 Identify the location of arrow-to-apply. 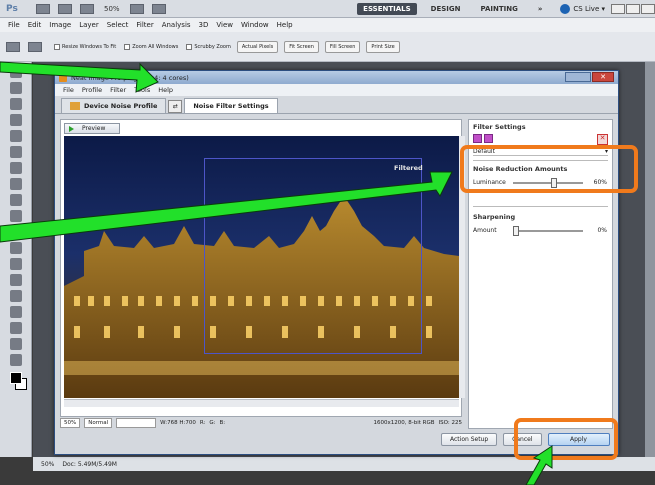
(539, 465).